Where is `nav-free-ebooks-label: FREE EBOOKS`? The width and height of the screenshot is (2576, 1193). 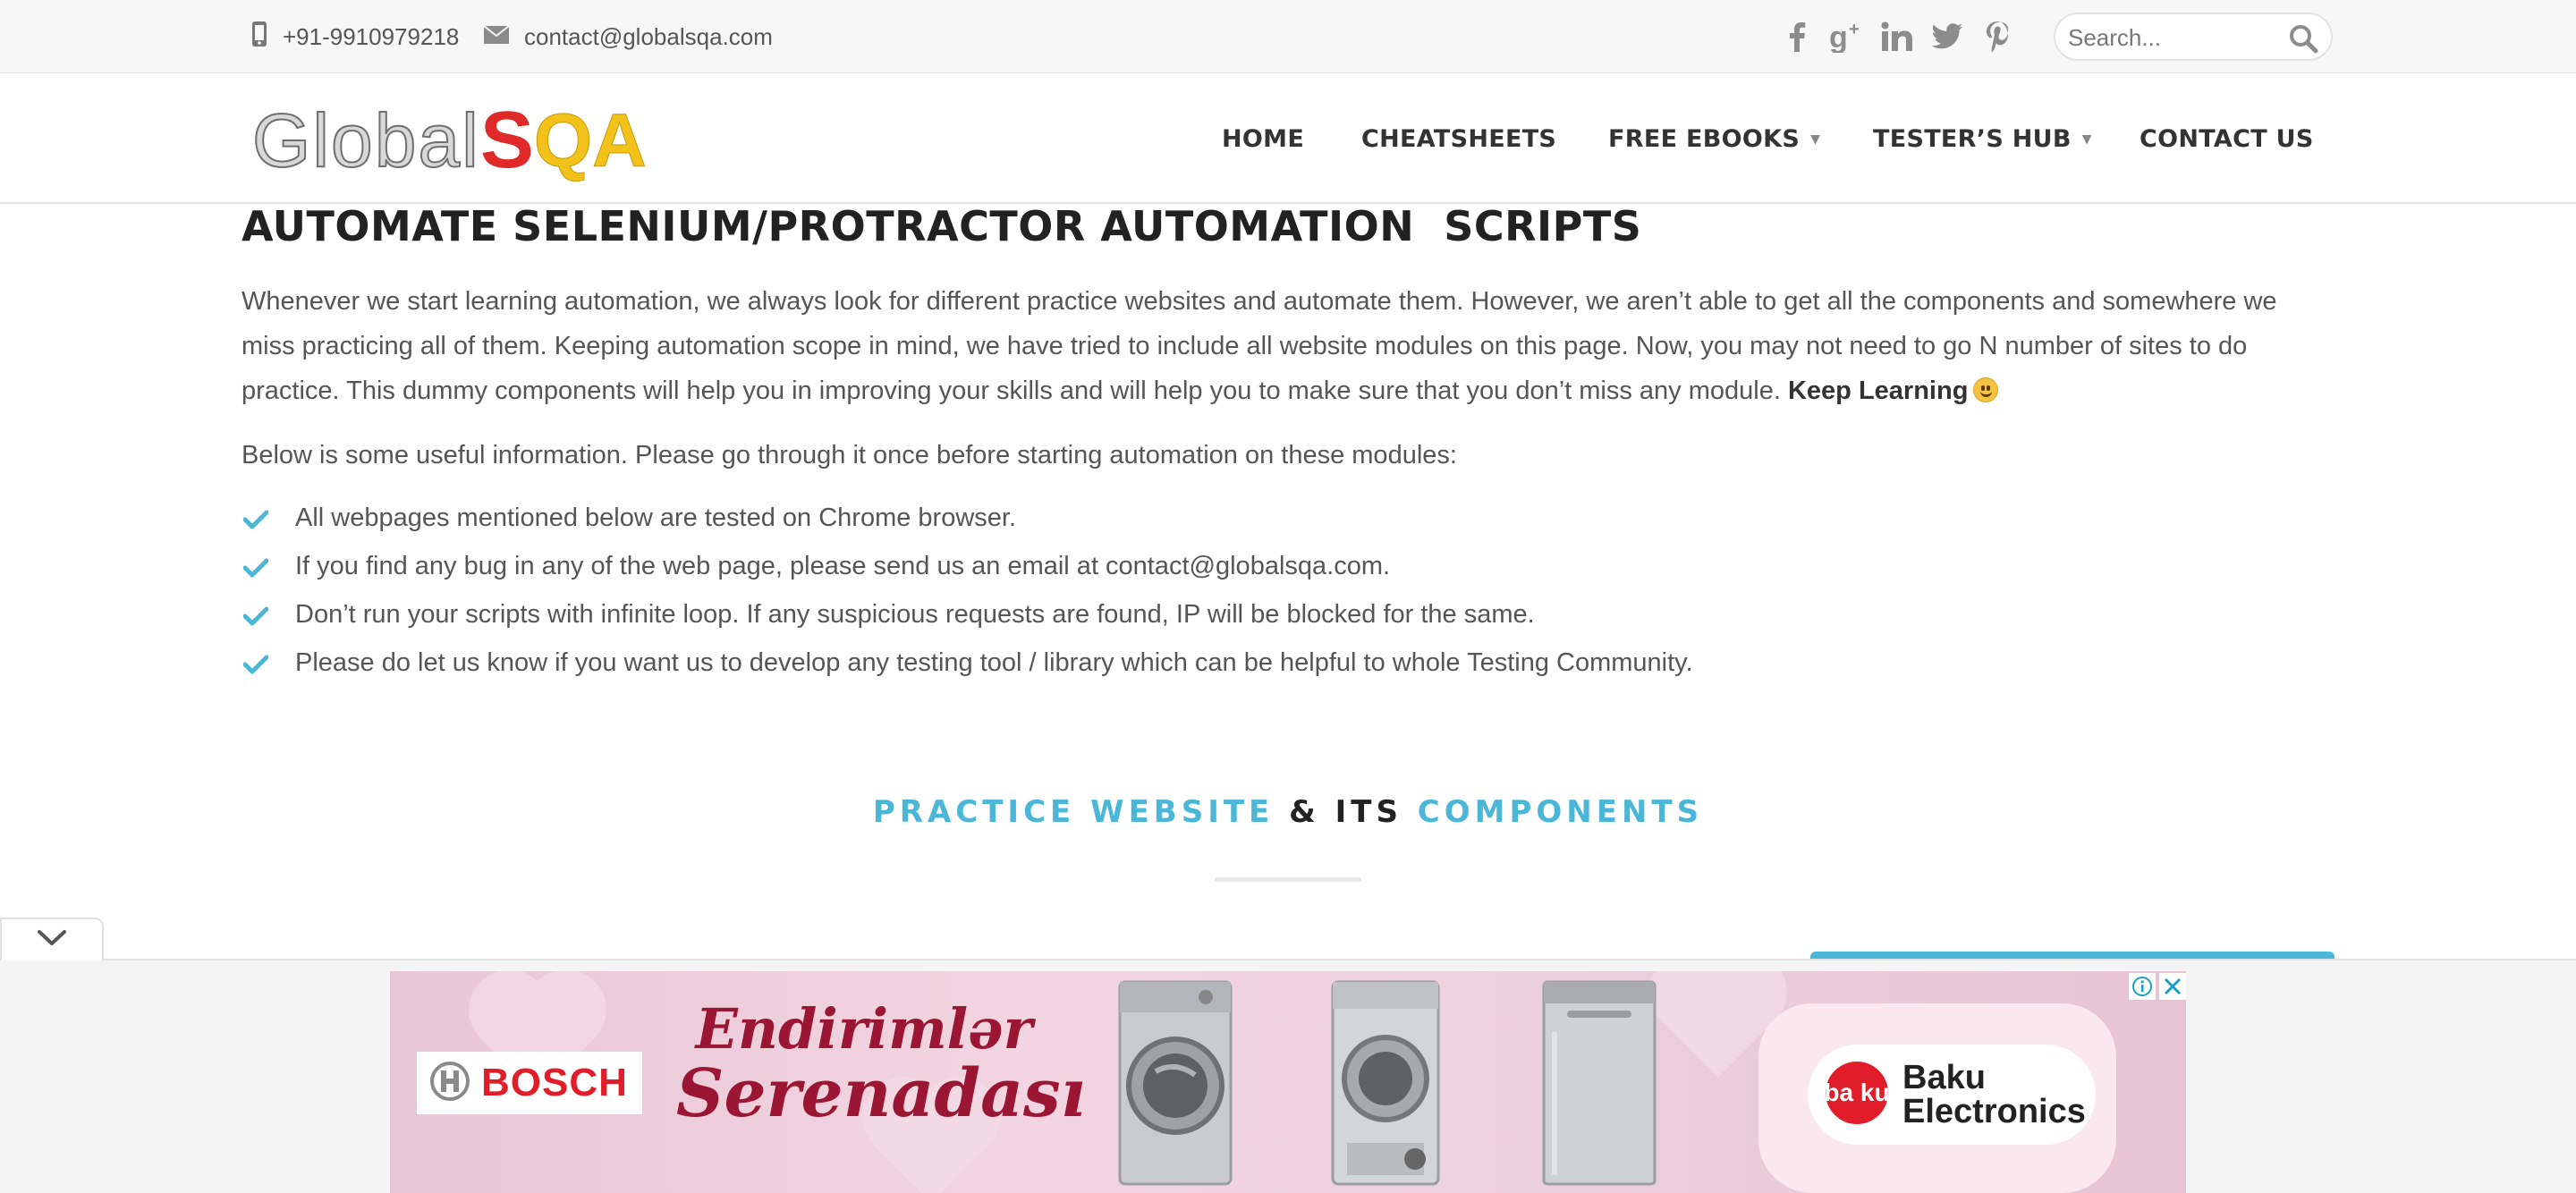 nav-free-ebooks-label: FREE EBOOKS is located at coordinates (1704, 139).